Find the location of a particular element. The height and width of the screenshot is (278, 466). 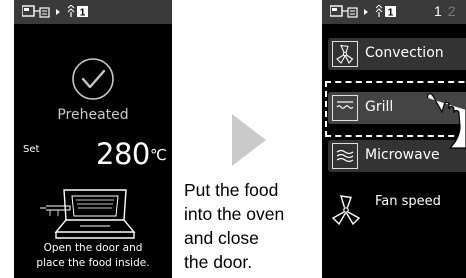

menu-item-convection: Convection is located at coordinates (397, 54).